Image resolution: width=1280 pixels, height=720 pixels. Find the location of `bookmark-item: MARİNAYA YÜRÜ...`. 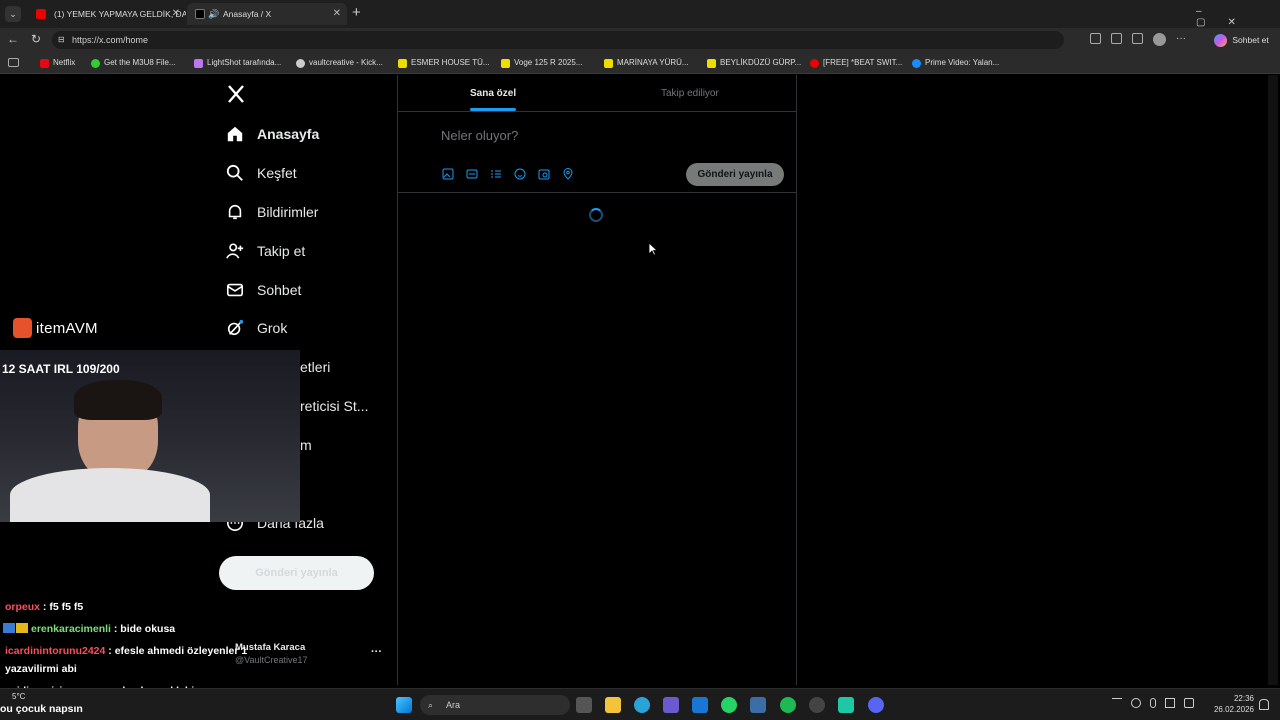

bookmark-item: MARİNAYA YÜRÜ... is located at coordinates (646, 63).